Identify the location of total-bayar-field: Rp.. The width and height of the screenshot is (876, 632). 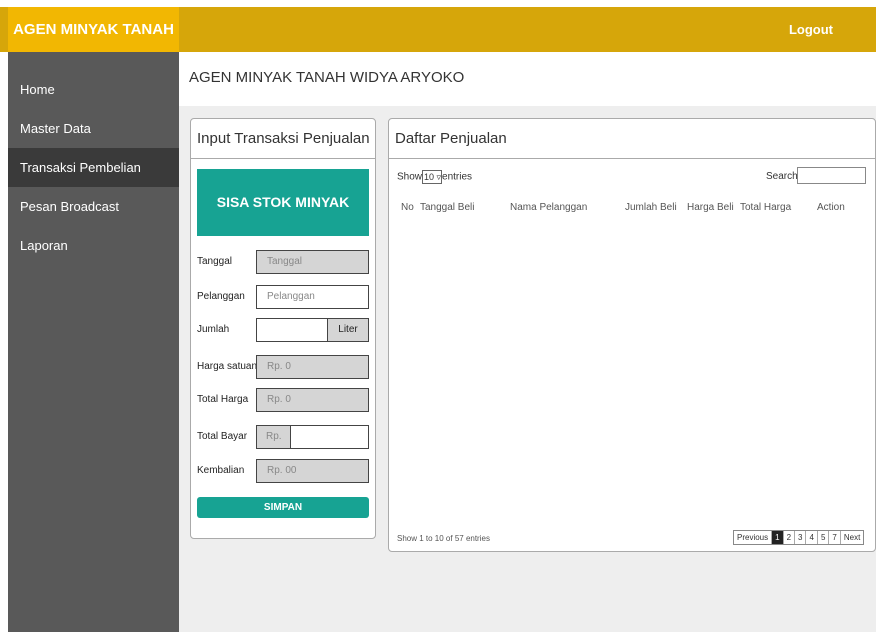
(312, 437).